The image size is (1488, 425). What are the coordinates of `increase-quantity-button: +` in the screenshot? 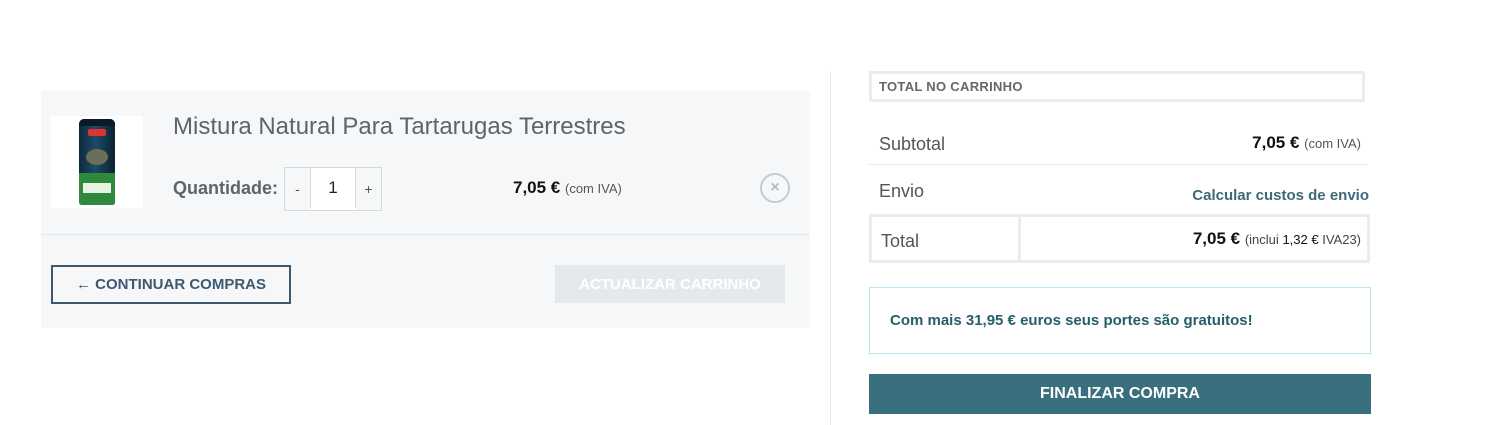 It's located at (368, 189).